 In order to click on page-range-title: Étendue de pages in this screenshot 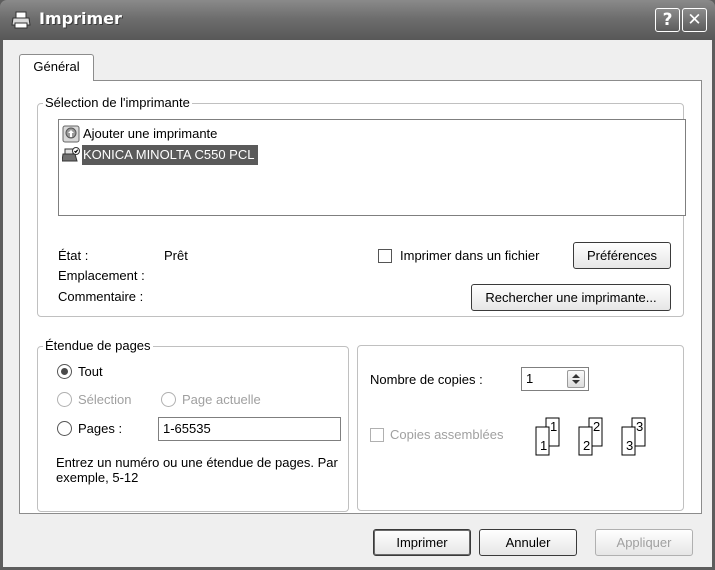, I will do `click(98, 346)`.